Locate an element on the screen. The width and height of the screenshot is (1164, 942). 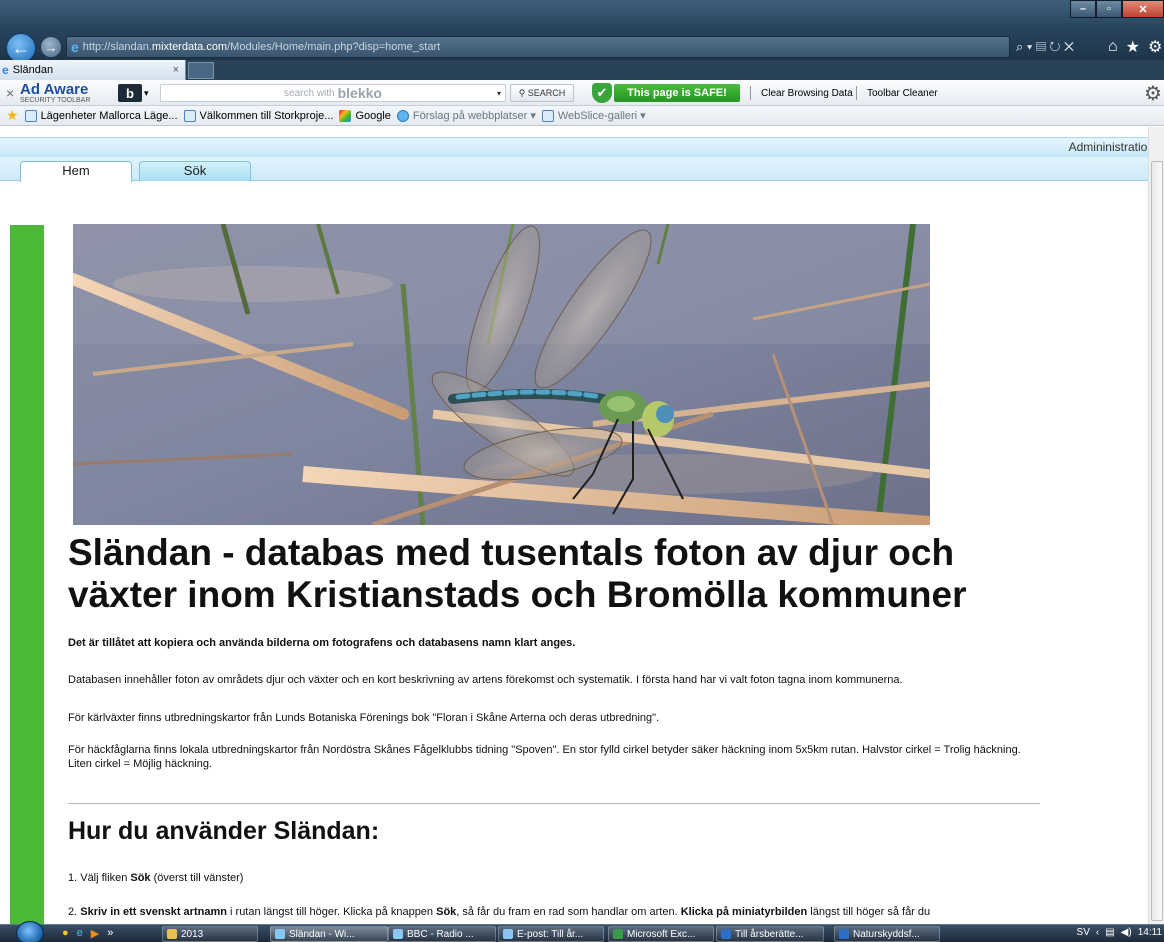
folder-icon is located at coordinates (172, 934).